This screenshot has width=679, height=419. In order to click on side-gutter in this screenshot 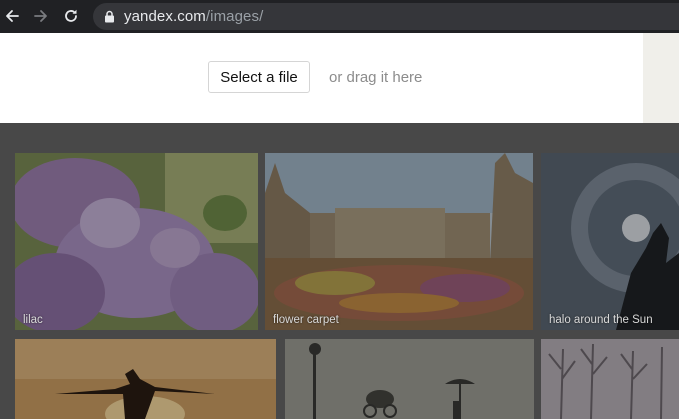, I will do `click(661, 78)`.